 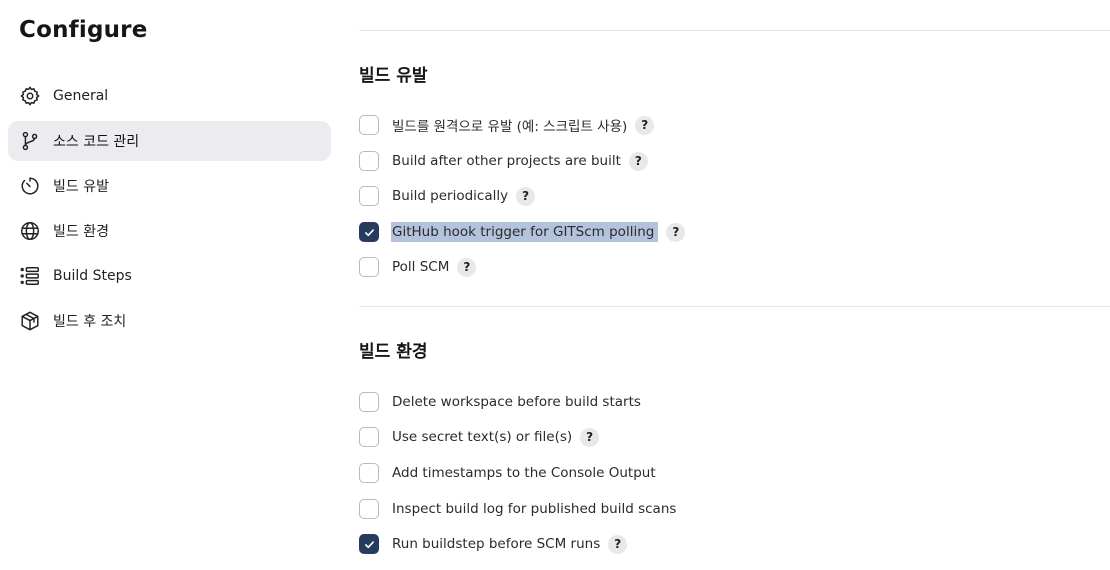 I want to click on sidebar-item-build-environment: 빌드 환경, so click(x=169, y=231).